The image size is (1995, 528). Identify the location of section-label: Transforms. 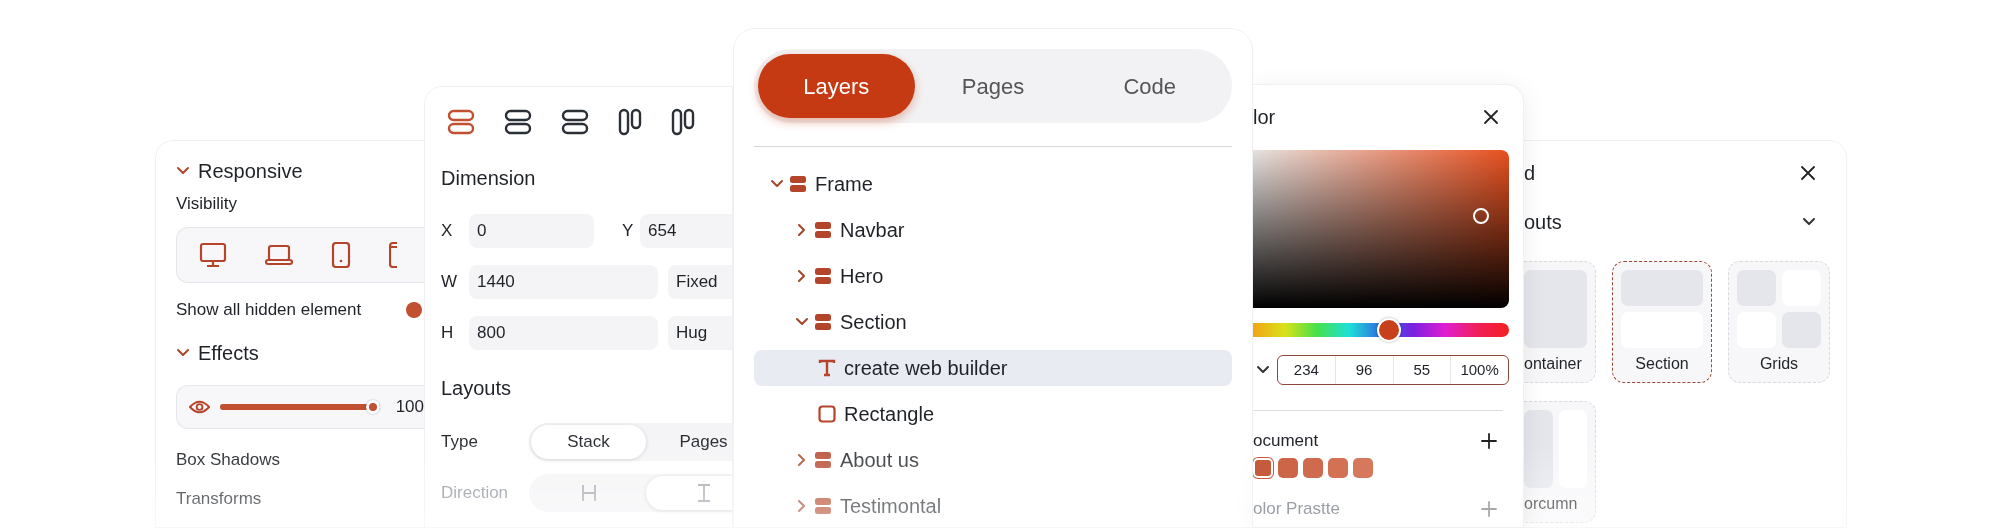
(300, 499).